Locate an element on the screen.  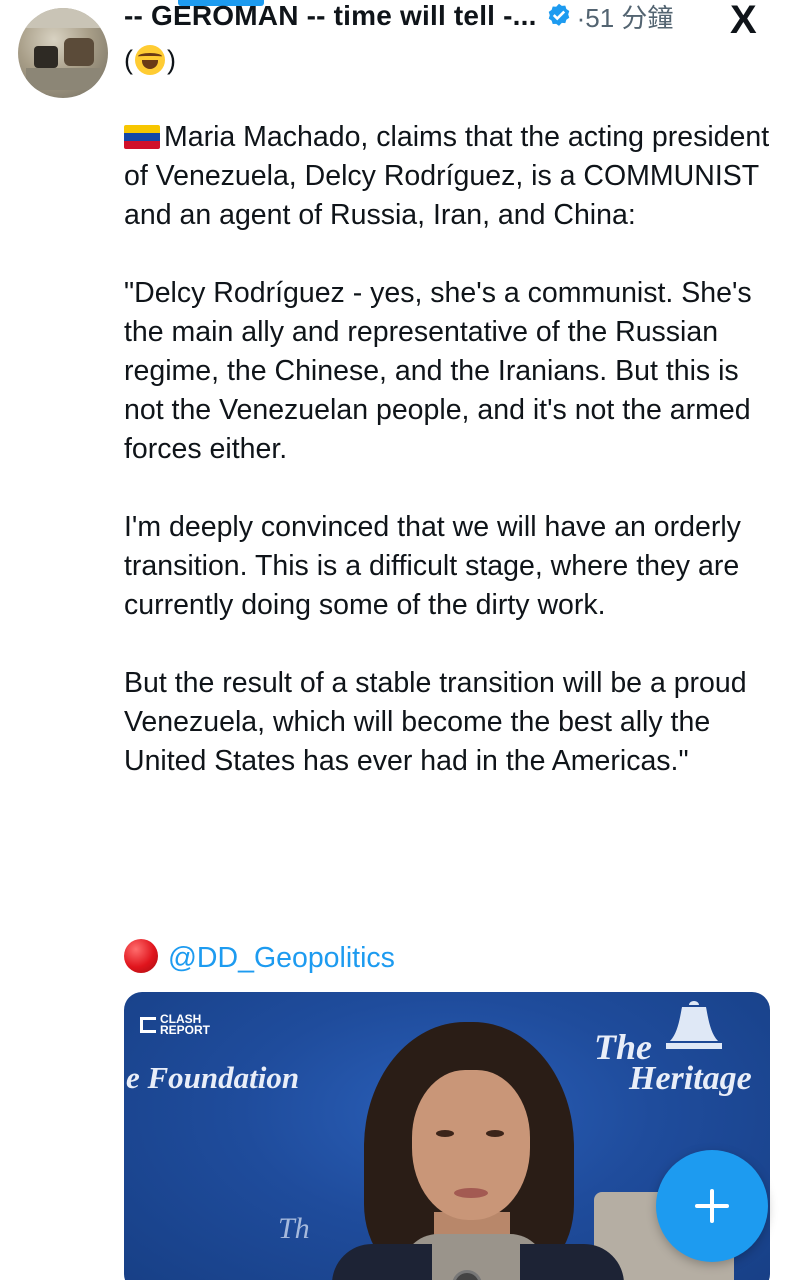
backdrop-text-lower: Th is located at coordinates (294, 1228).